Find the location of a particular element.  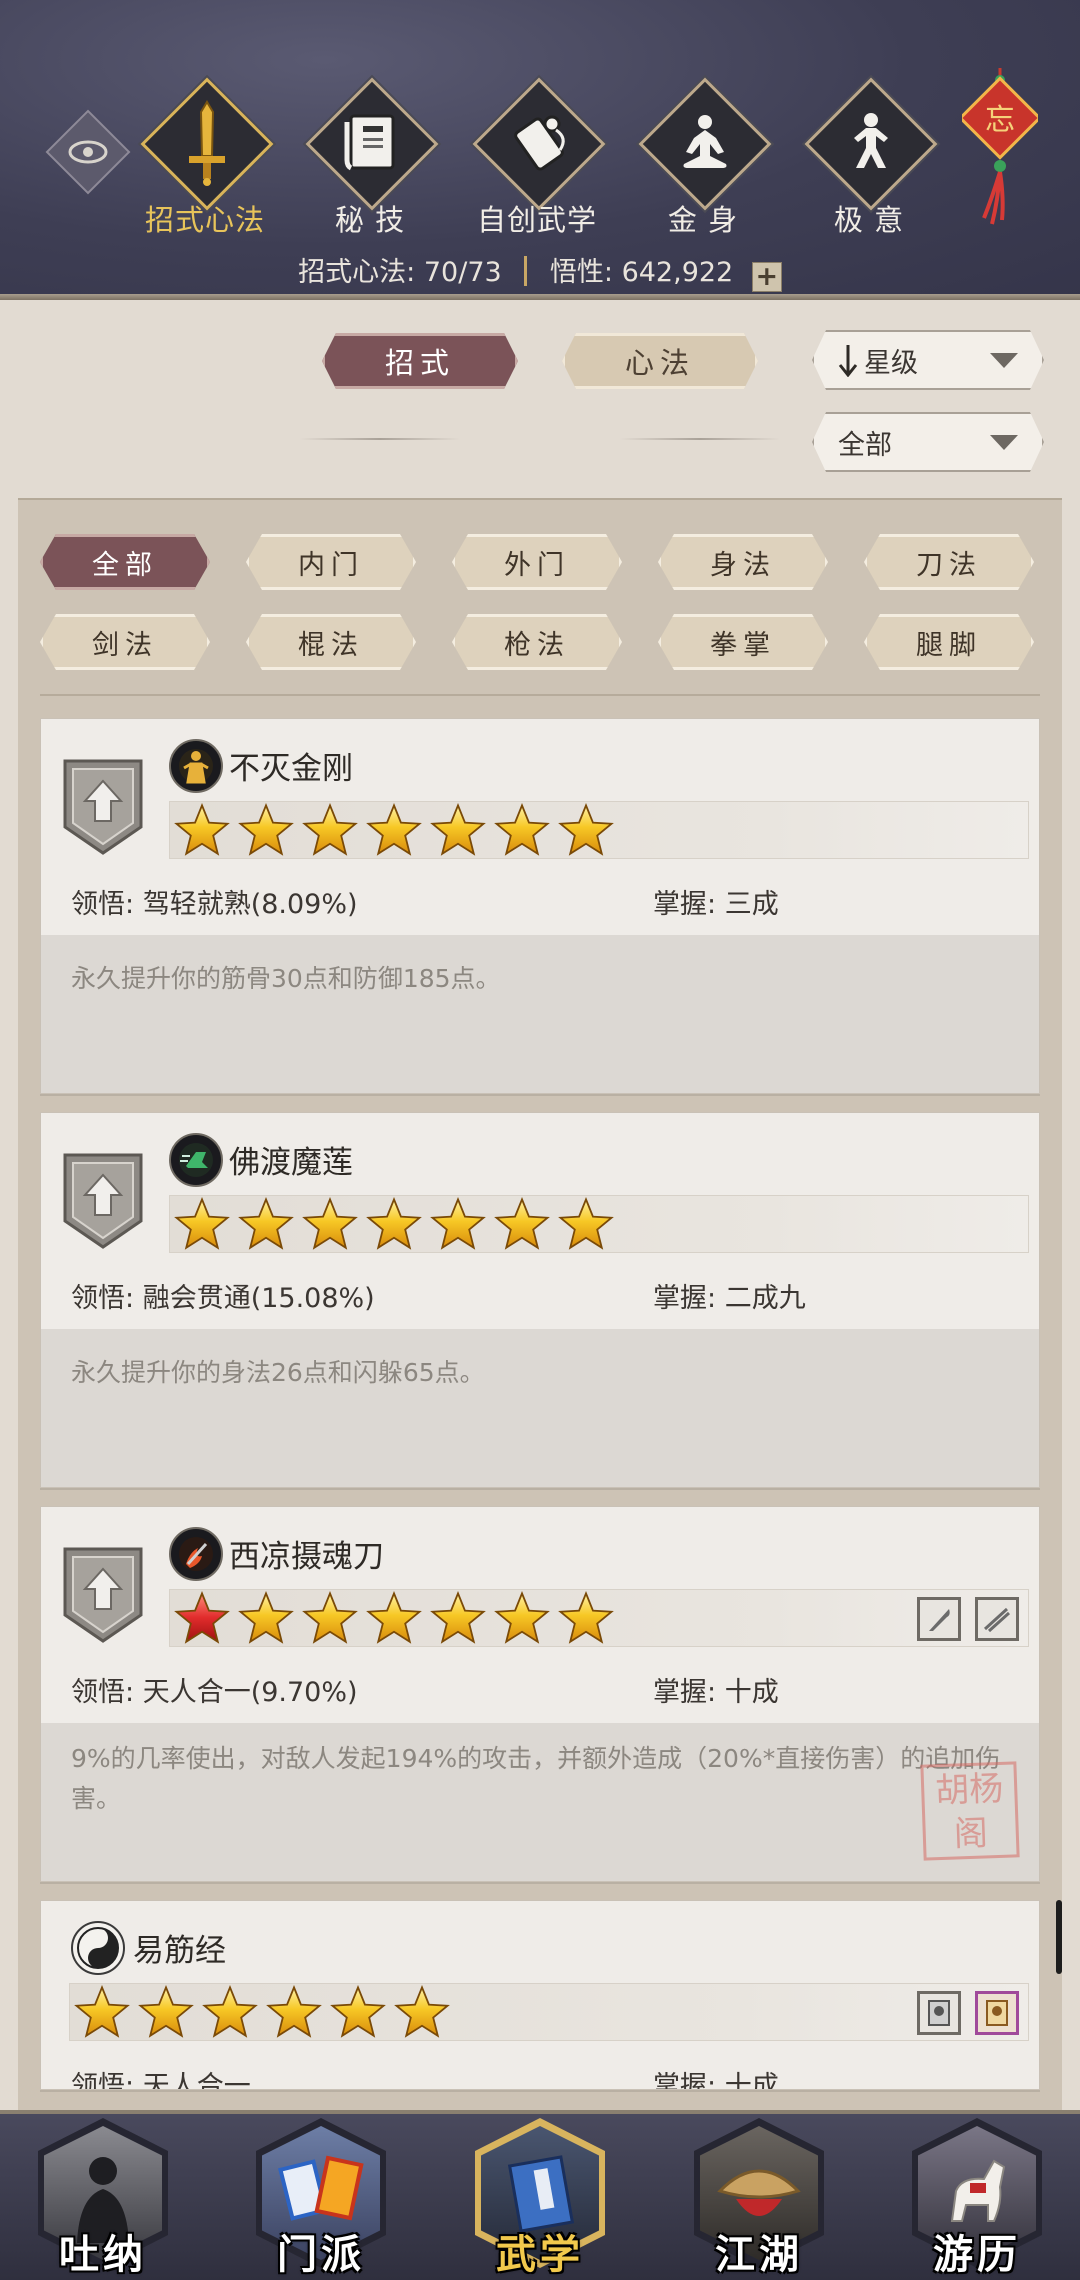

mastery-value: 二成九 is located at coordinates (765, 1298).